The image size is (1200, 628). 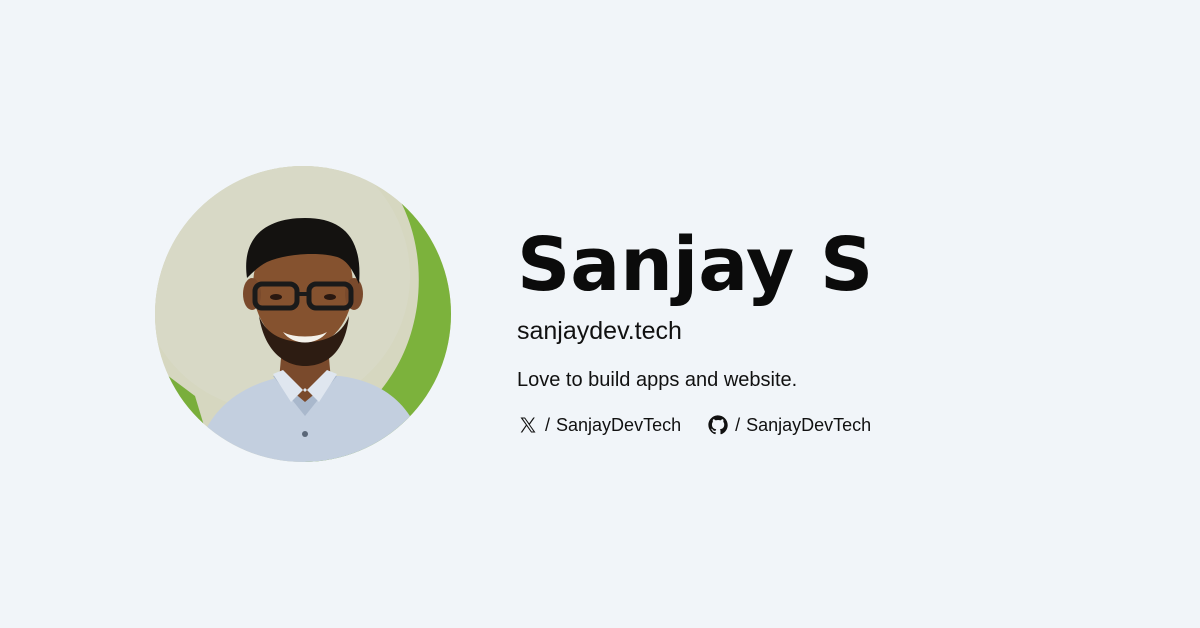 I want to click on avatar, so click(x=303, y=314).